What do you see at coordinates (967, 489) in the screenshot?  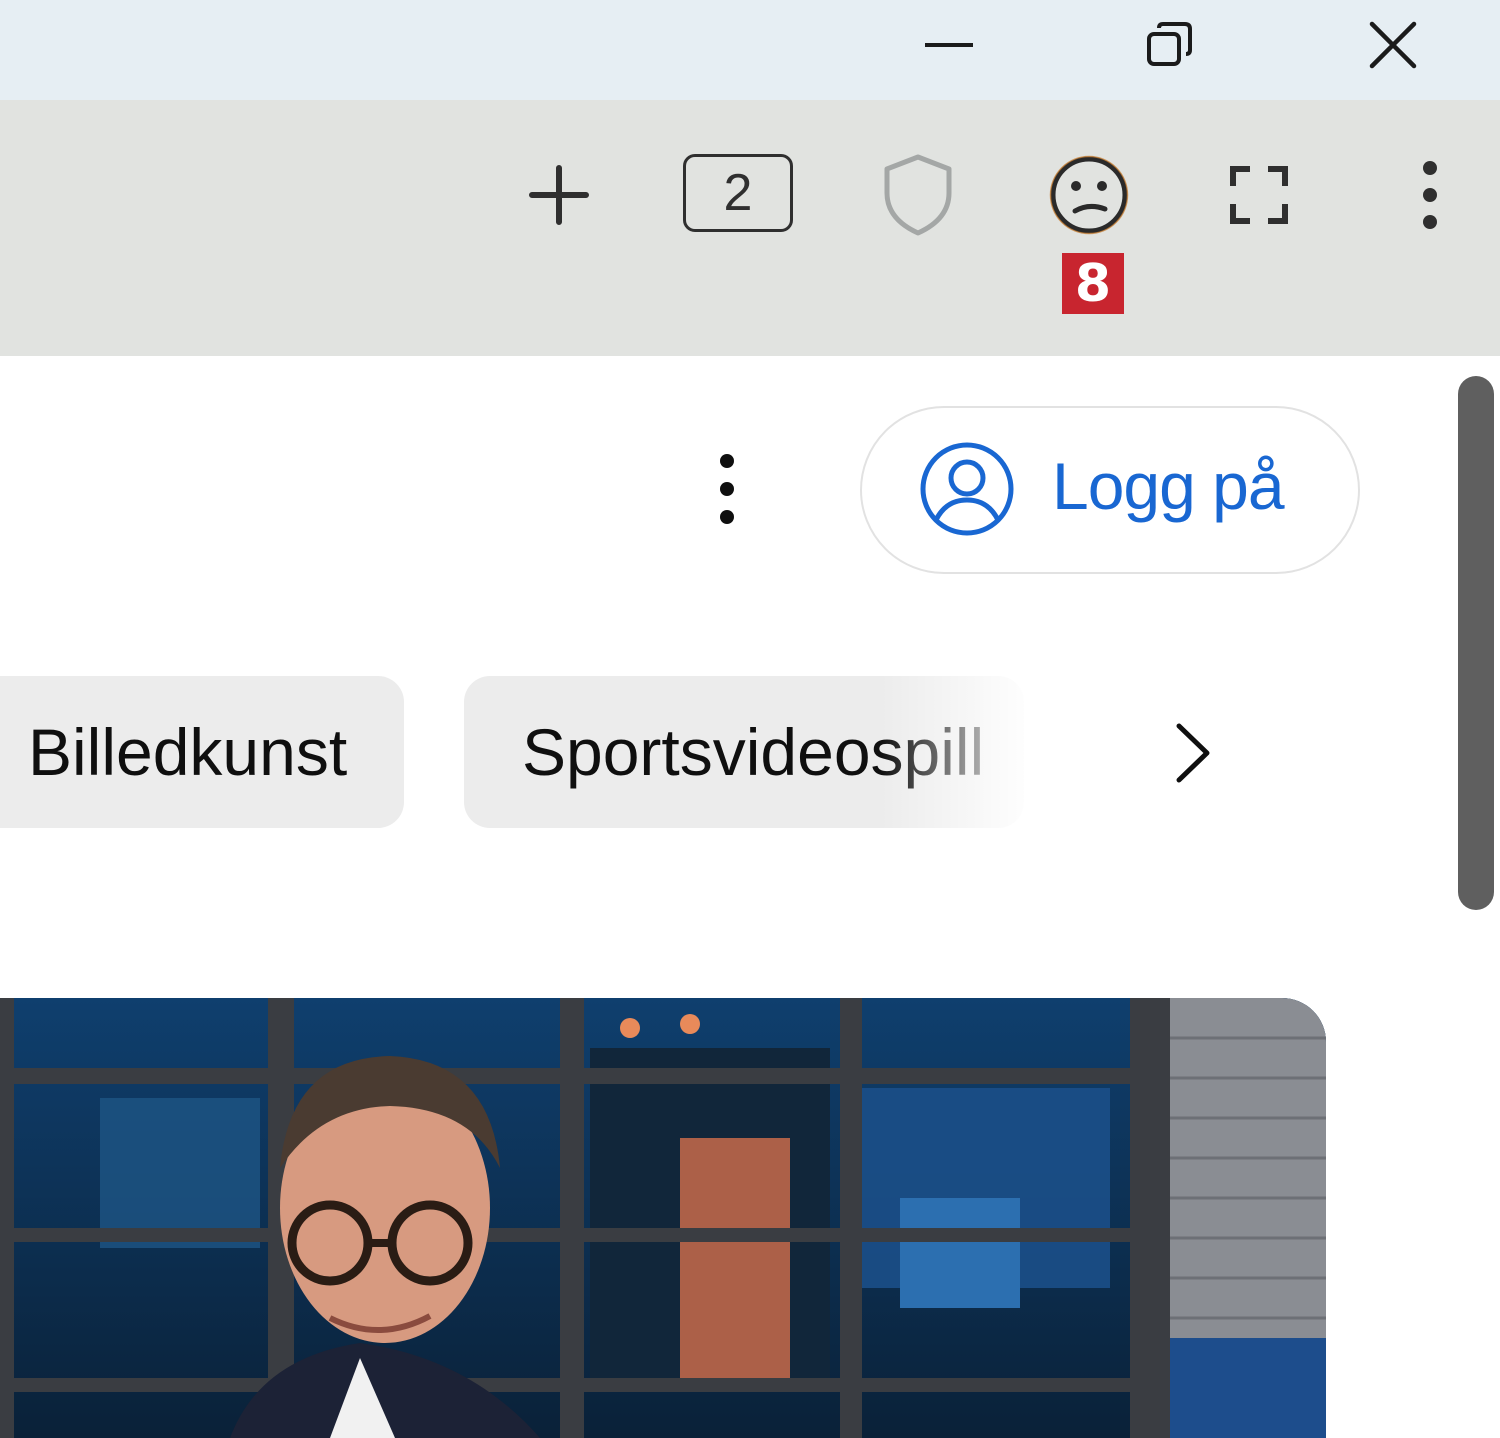 I see `account-circle-icon` at bounding box center [967, 489].